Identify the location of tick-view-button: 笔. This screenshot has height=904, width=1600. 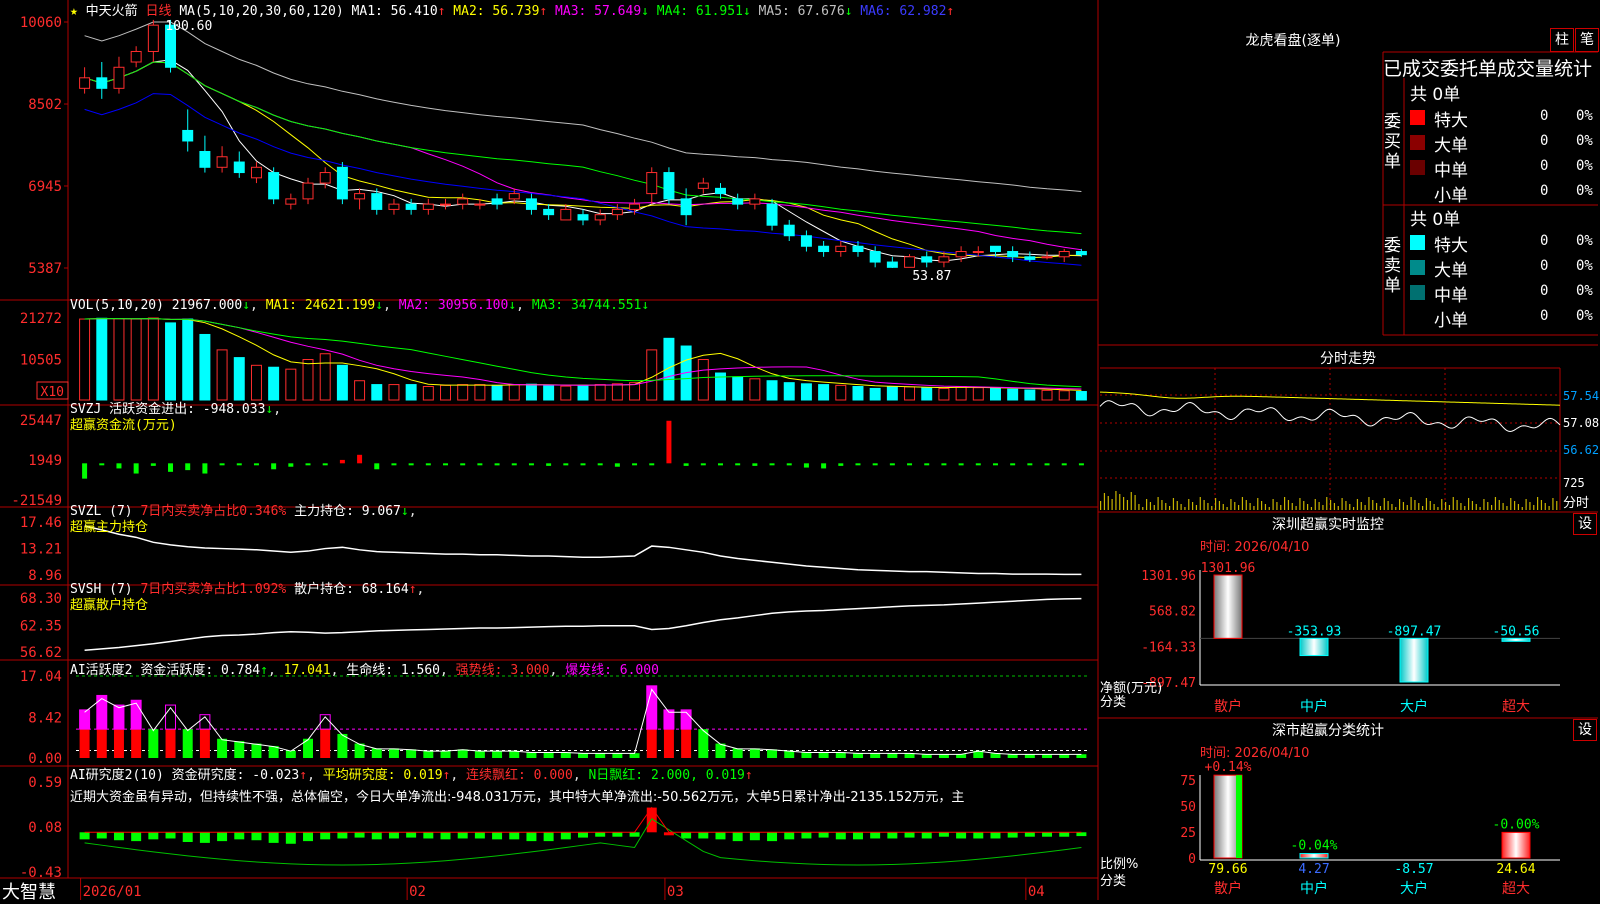
(1587, 40).